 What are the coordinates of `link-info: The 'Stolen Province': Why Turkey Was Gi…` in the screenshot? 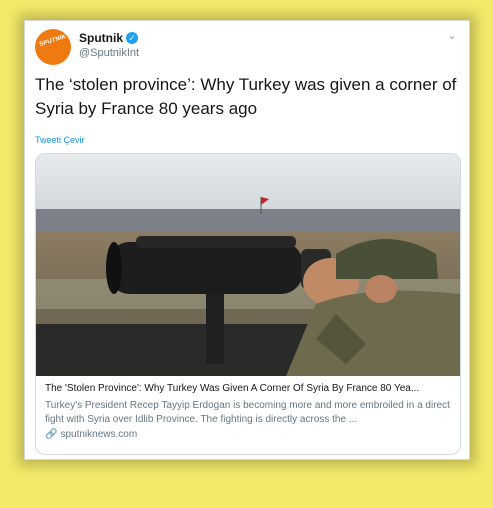 It's located at (248, 411).